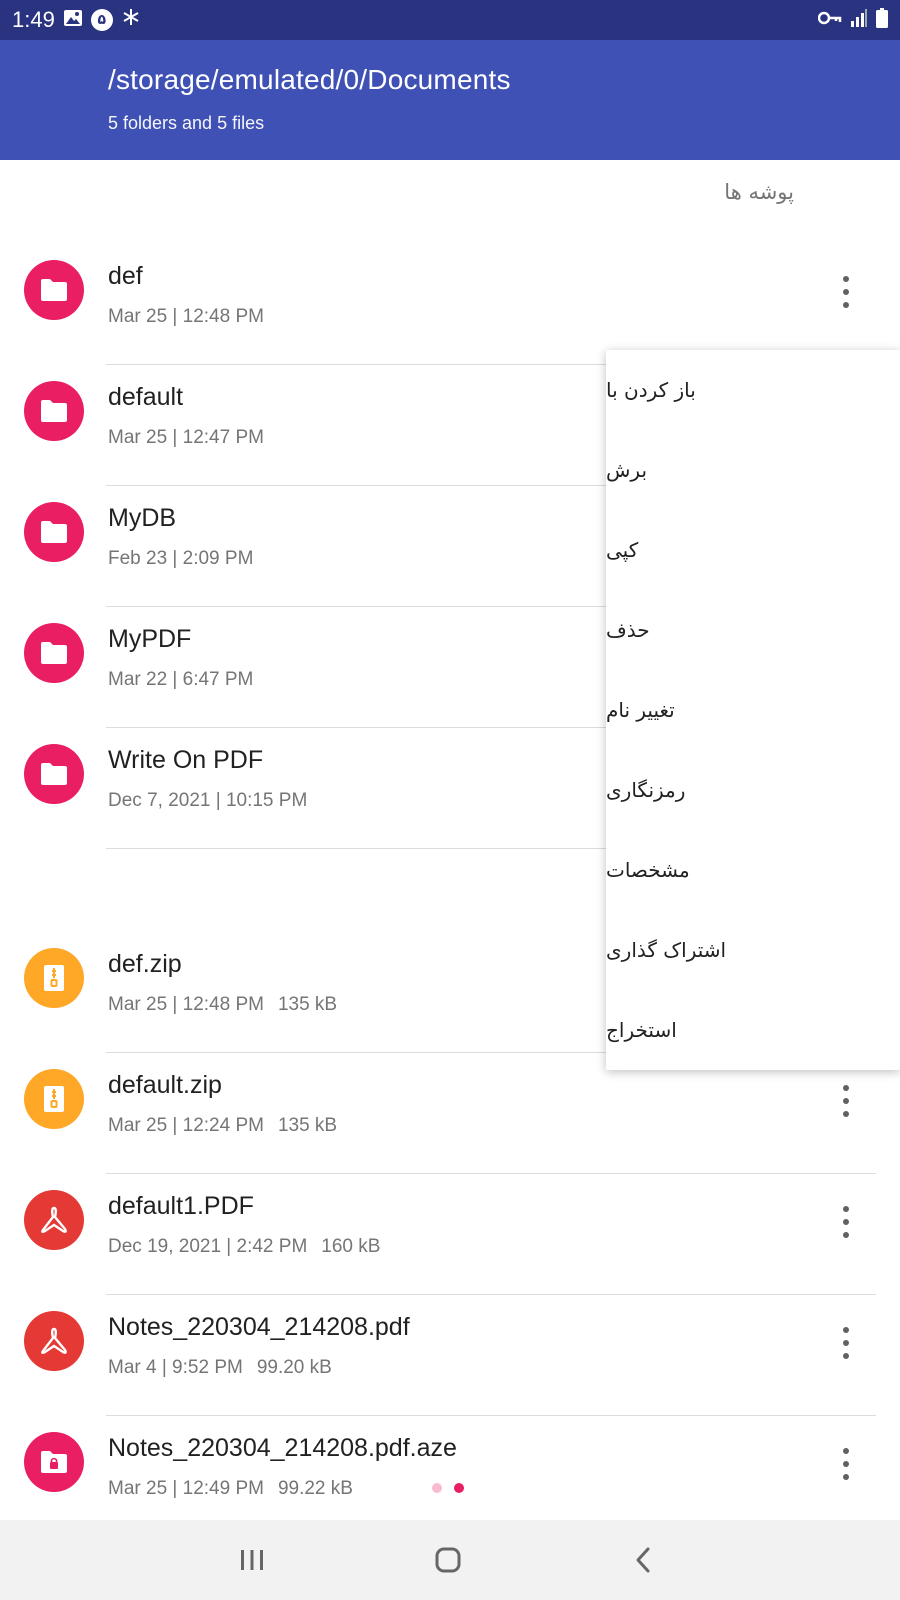  Describe the element at coordinates (33, 19) in the screenshot. I see `clock: 1:49` at that location.